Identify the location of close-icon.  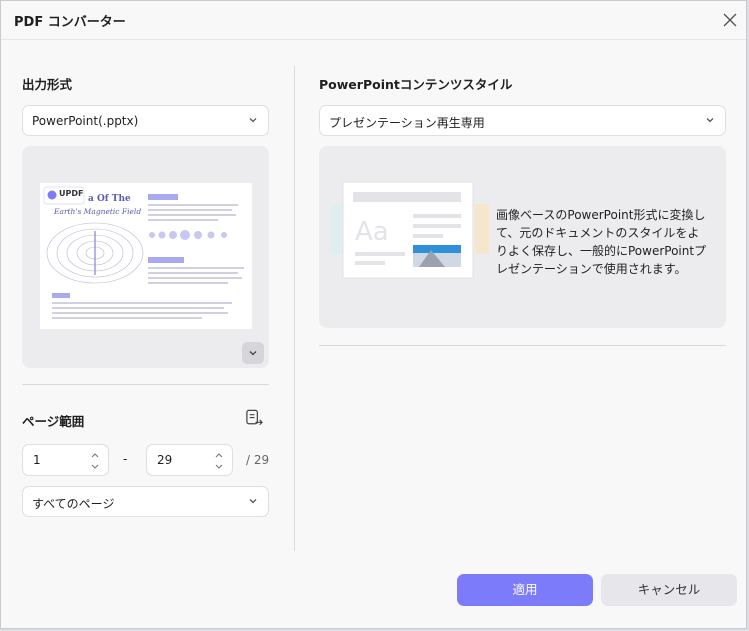
(730, 20).